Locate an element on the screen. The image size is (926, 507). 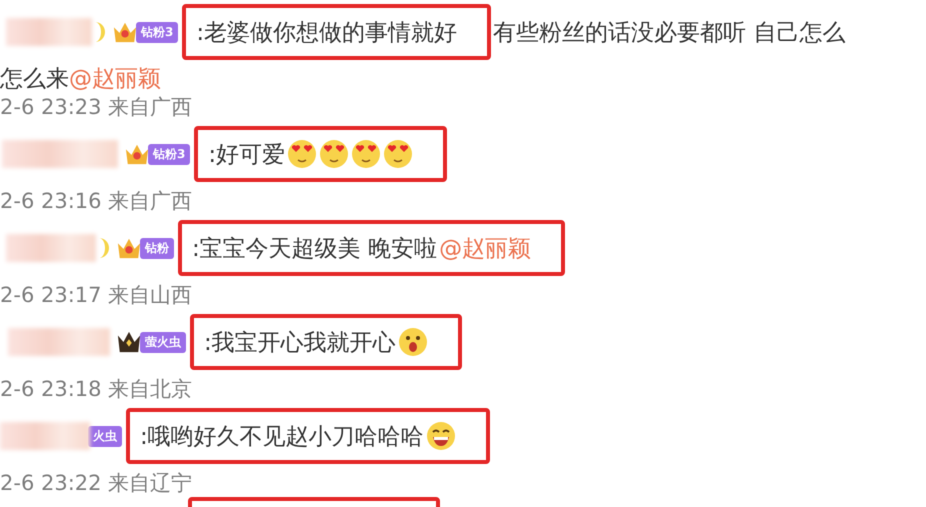
comment-text: 怎么来 is located at coordinates (34, 79).